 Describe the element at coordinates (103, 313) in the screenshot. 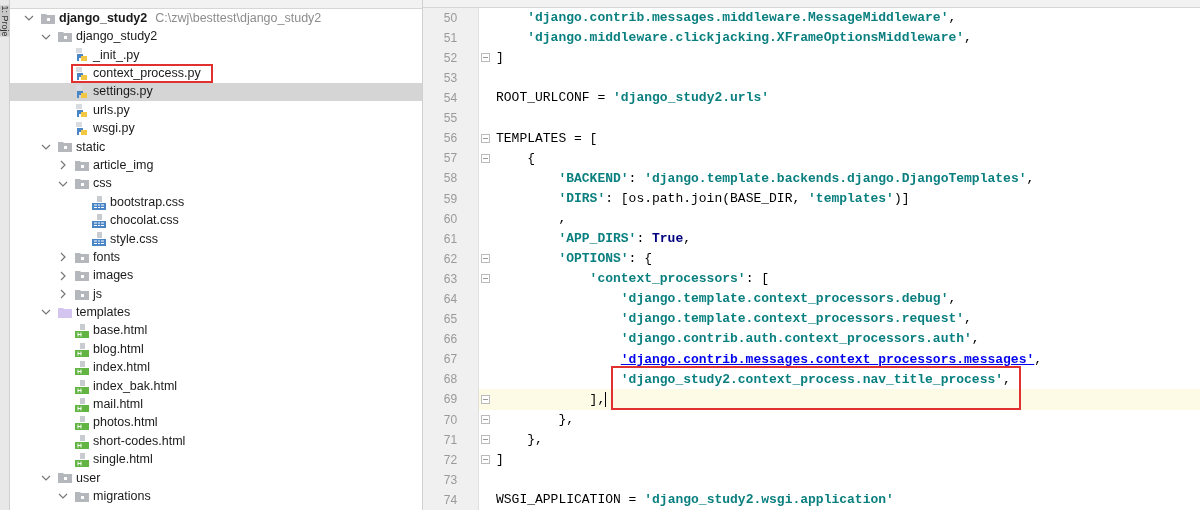

I see `tree-label: templates` at that location.